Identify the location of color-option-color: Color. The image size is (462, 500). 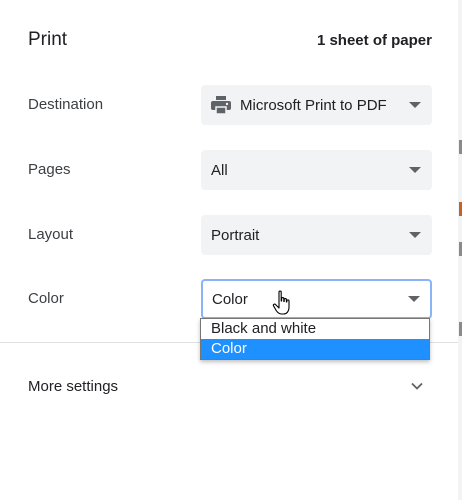
(315, 349).